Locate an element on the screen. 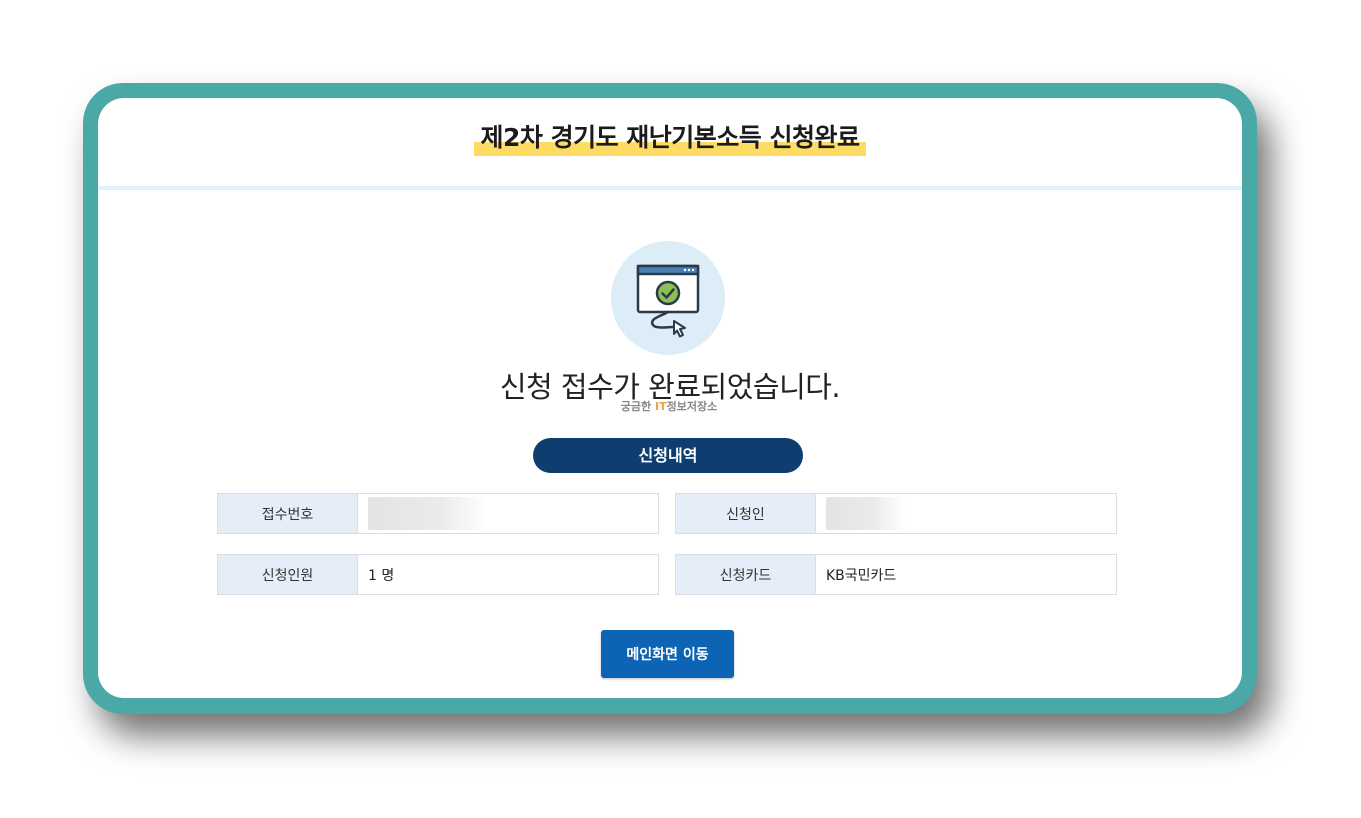  card-label: 신청카드 is located at coordinates (746, 574).